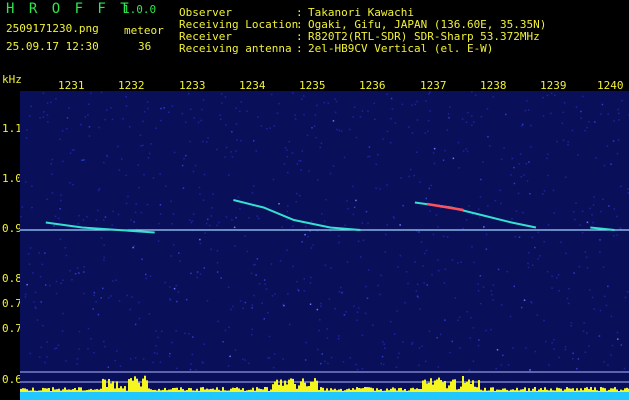 This screenshot has width=629, height=400. What do you see at coordinates (52, 28) in the screenshot?
I see `filename-label: 2509171230.png` at bounding box center [52, 28].